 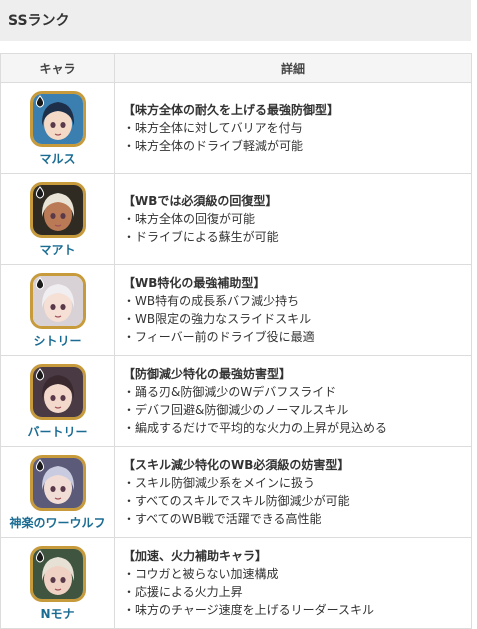 What do you see at coordinates (236, 410) in the screenshot?
I see `detail-bullet: ・デバフ回避&防御減少のノーマルスキル` at bounding box center [236, 410].